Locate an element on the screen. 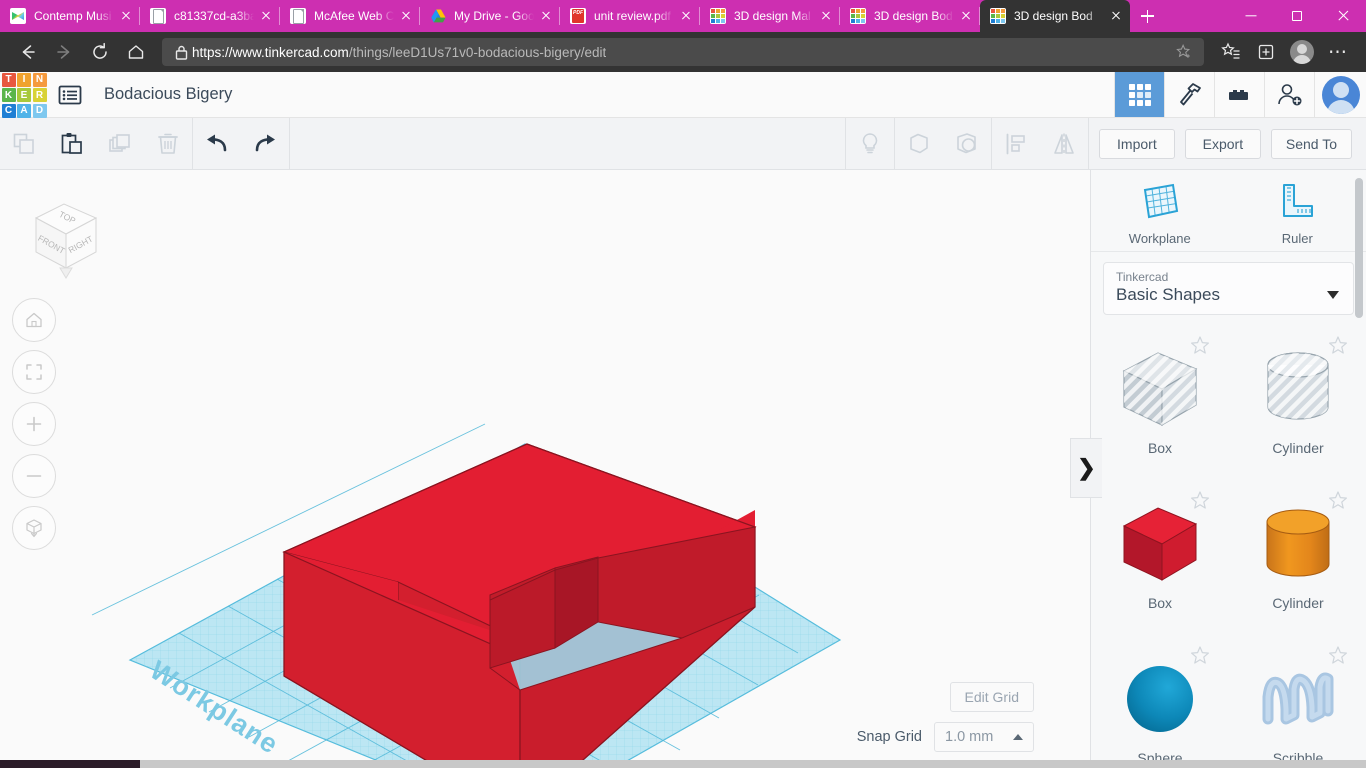  shape-scribble: Scribble is located at coordinates (1297, 701).